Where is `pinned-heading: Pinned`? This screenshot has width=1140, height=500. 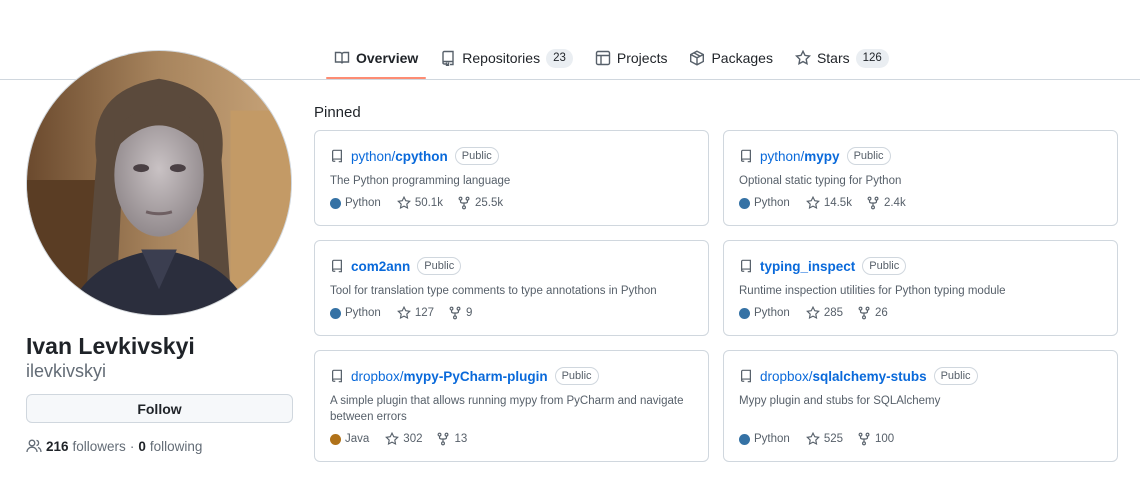 pinned-heading: Pinned is located at coordinates (337, 112).